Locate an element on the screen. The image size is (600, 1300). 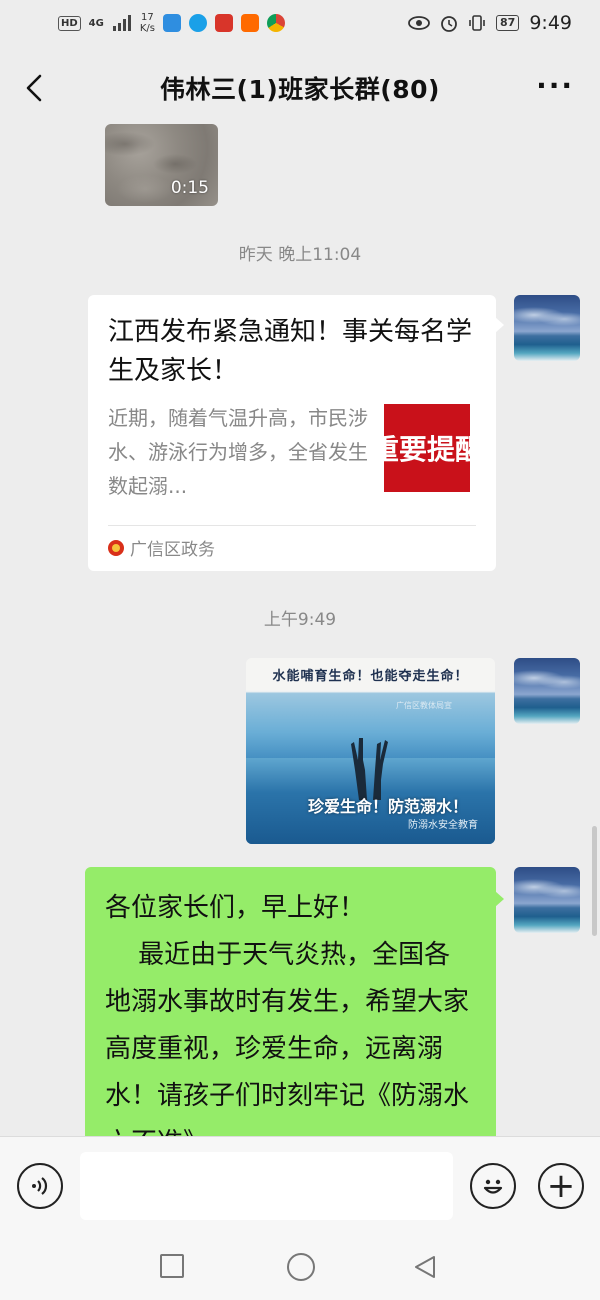
link-card-thumbnail-text: 重要提醒 is located at coordinates (427, 449).